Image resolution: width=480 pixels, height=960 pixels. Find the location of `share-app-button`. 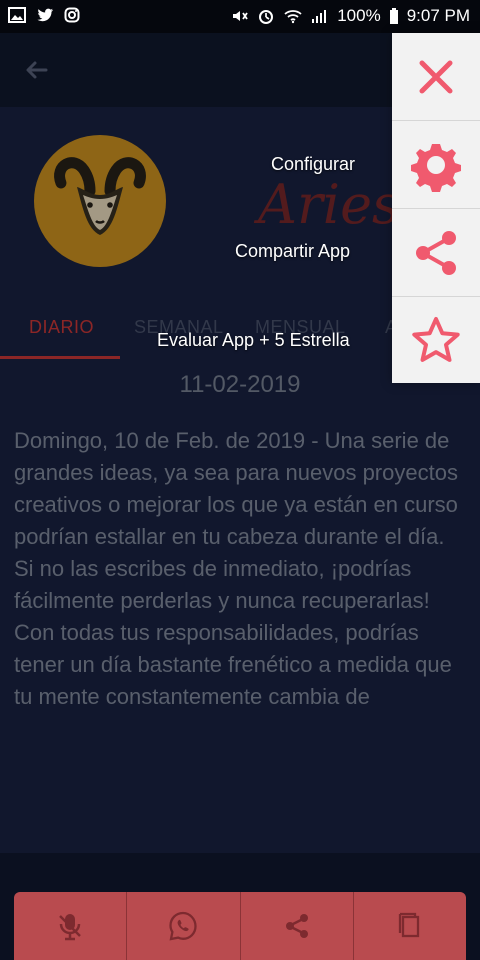

share-app-button is located at coordinates (436, 253).